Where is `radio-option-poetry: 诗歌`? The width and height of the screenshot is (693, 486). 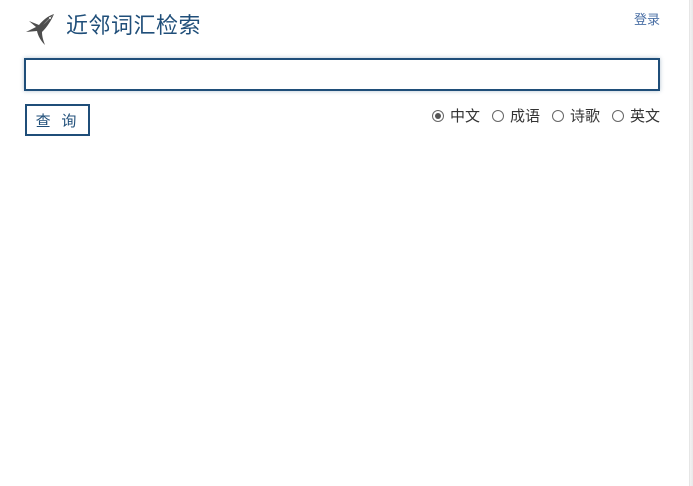 radio-option-poetry: 诗歌 is located at coordinates (575, 116).